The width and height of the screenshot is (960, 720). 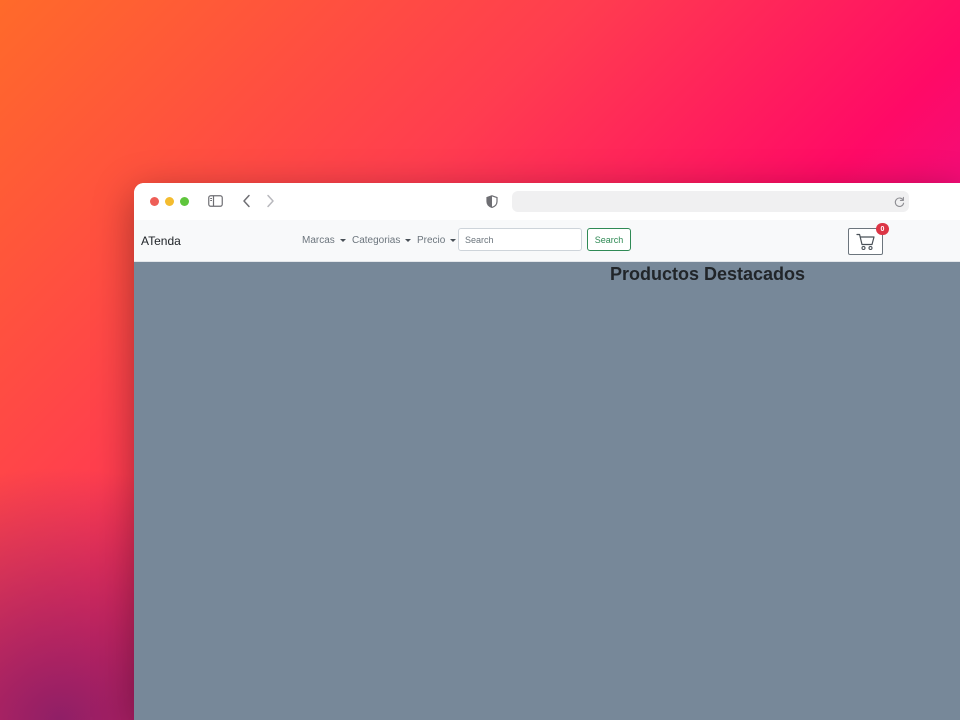 What do you see at coordinates (154, 201) in the screenshot?
I see `close-window-button` at bounding box center [154, 201].